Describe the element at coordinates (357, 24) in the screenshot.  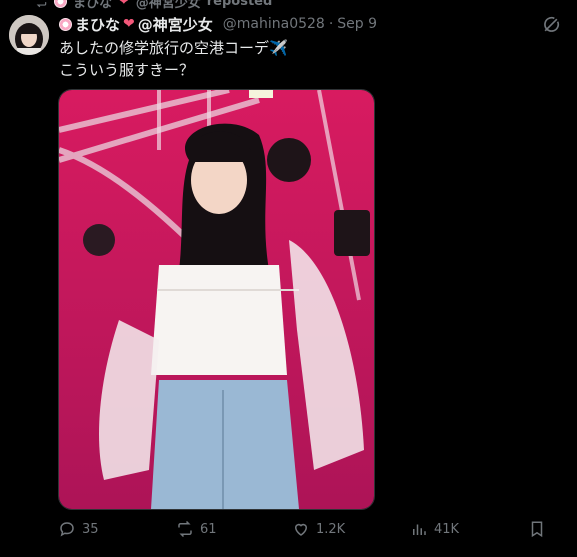
I see `post-date: Sep 9` at that location.